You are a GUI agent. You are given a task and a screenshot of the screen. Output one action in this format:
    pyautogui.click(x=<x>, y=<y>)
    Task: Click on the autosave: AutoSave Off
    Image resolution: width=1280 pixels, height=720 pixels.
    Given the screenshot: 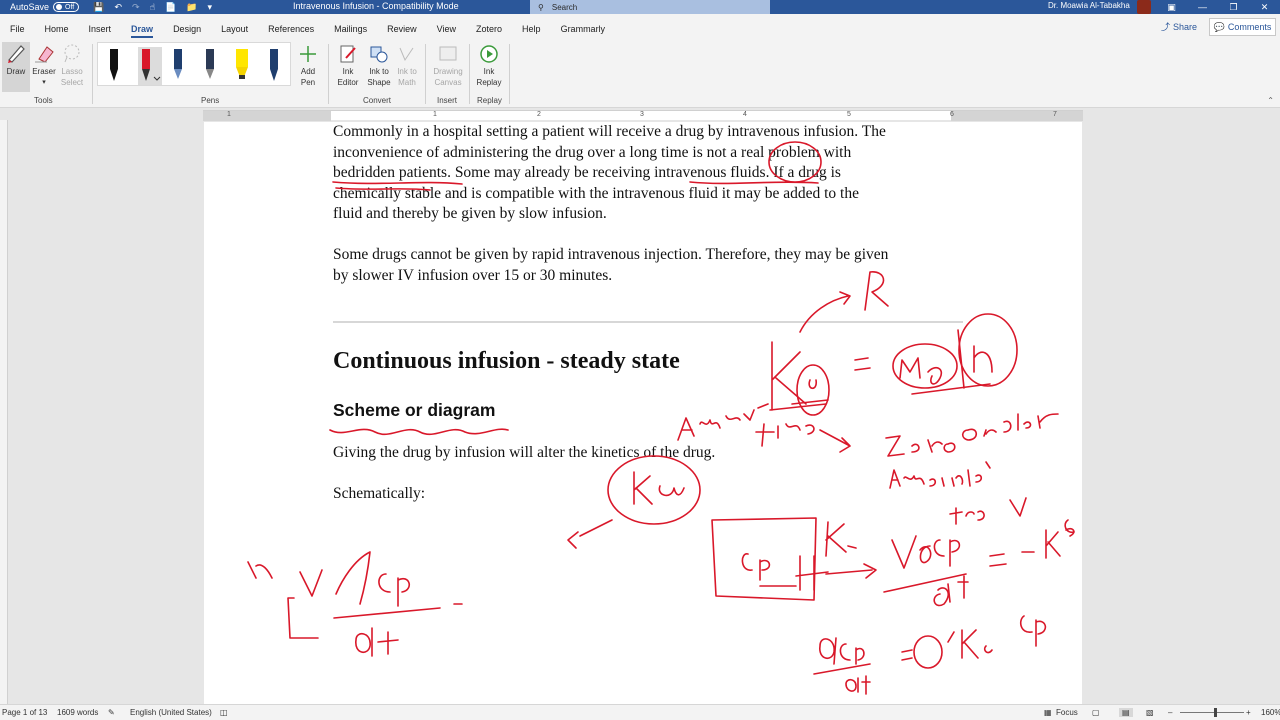 What is the action you would take?
    pyautogui.click(x=45, y=7)
    